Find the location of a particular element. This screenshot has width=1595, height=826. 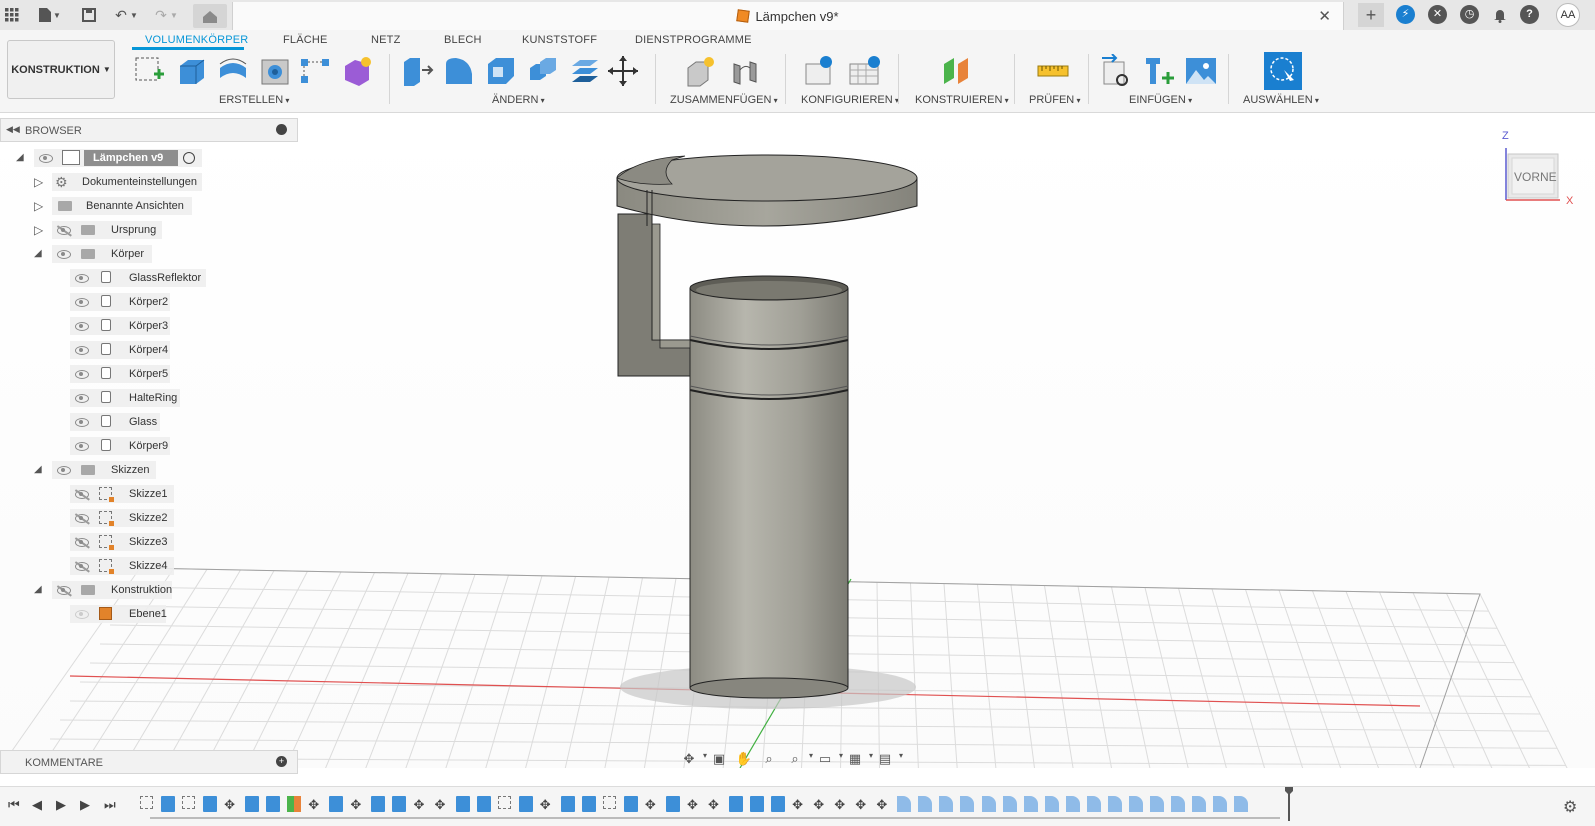

add-comment-icon: + is located at coordinates (281, 761).